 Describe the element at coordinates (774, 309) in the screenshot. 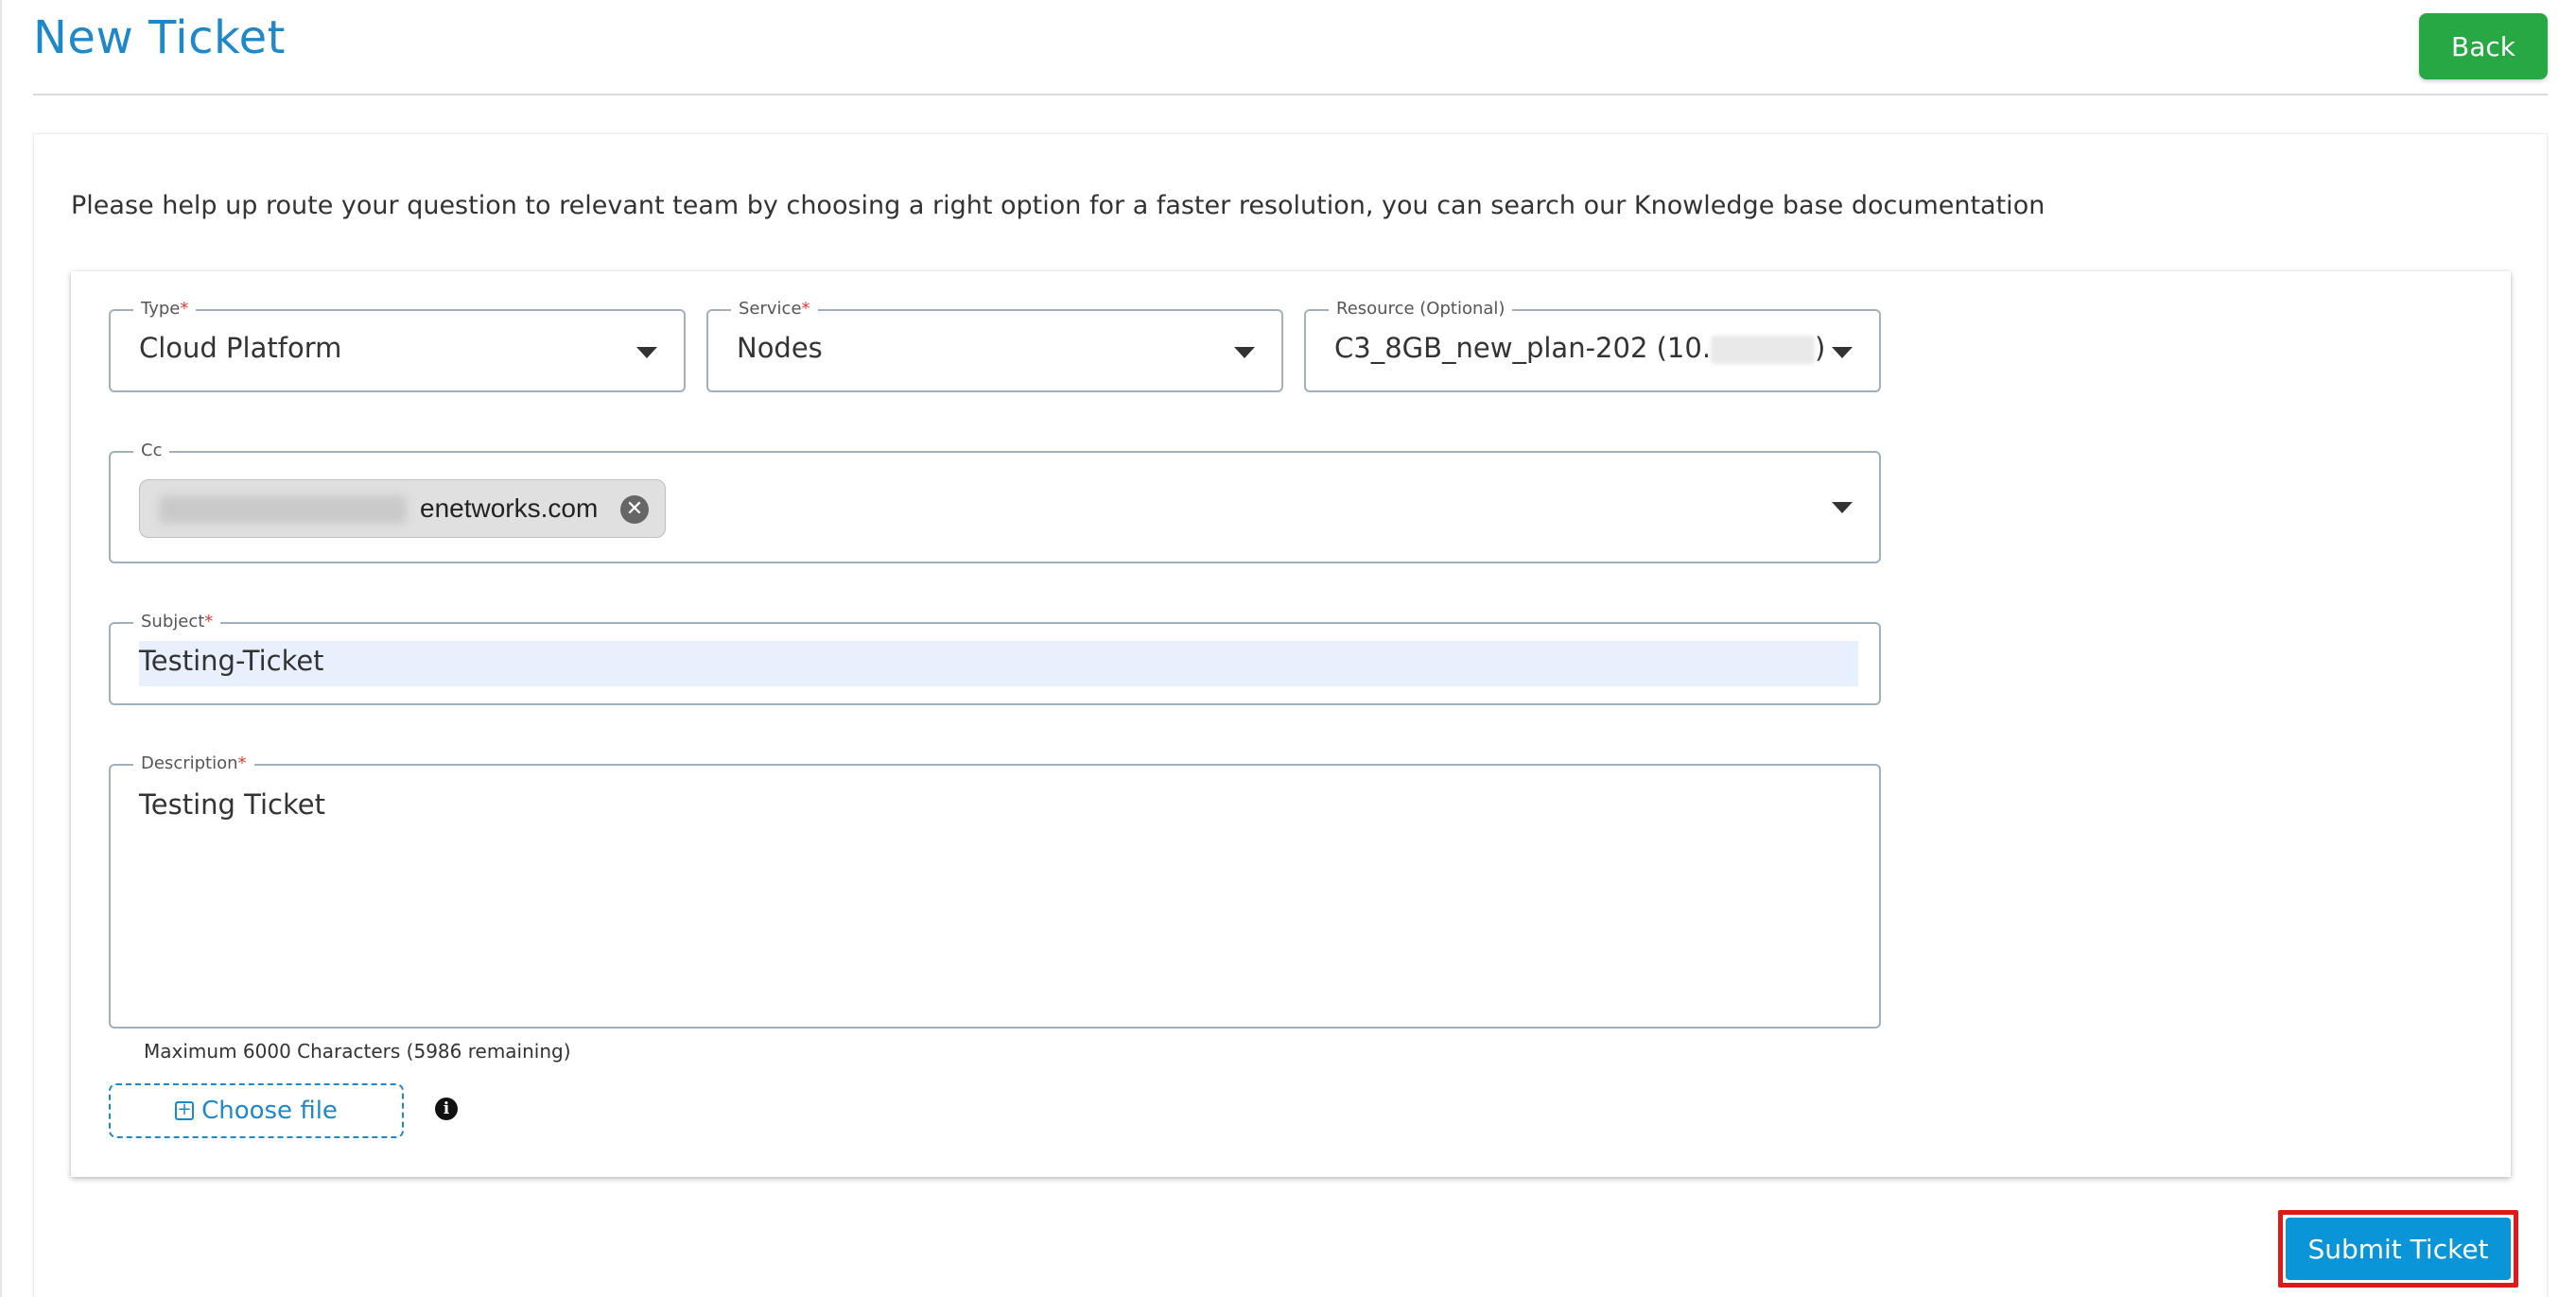

I see `service-label: Service*` at that location.